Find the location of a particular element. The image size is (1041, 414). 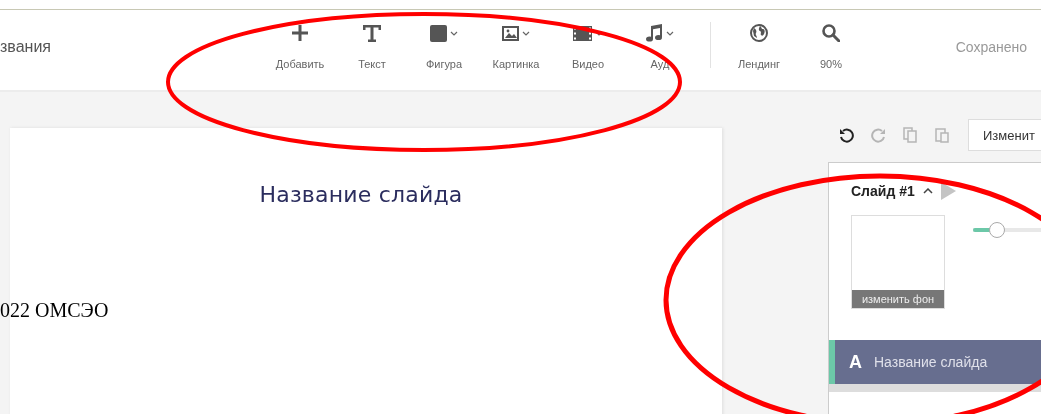

music-note-icon is located at coordinates (654, 33).